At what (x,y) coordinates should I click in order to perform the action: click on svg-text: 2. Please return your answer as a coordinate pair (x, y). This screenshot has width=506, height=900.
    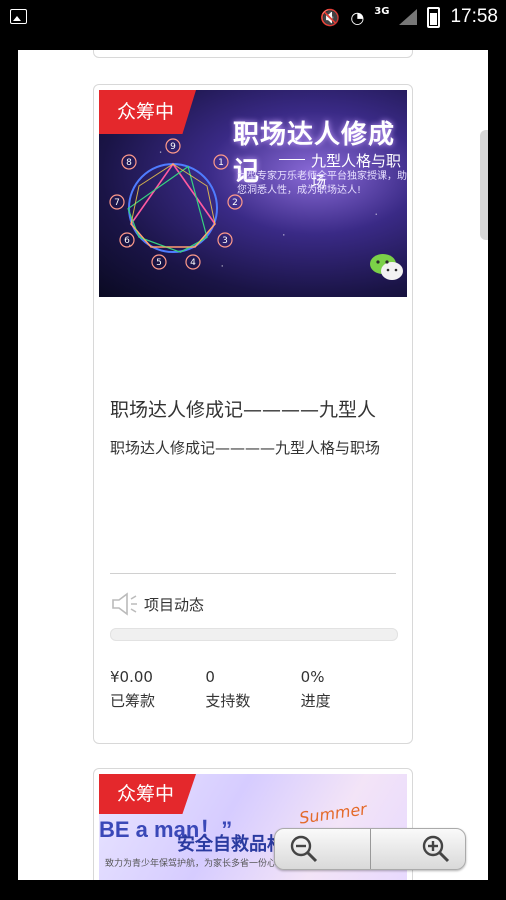
    Looking at the image, I should click on (235, 203).